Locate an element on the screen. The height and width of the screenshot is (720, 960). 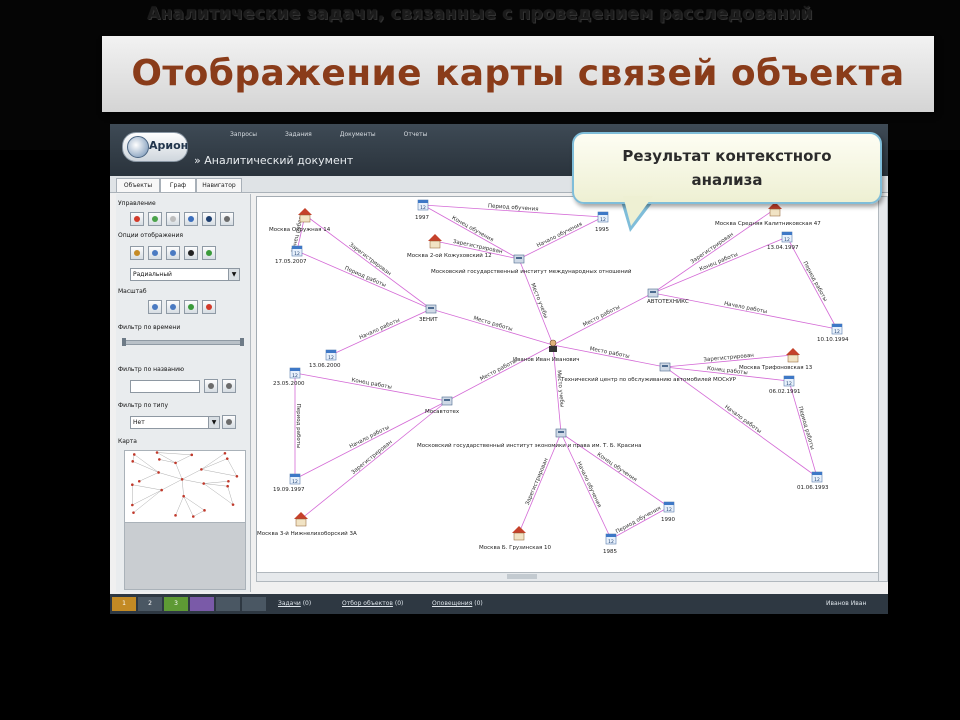
graph-edge-label: Начало обучения is located at coordinates (559, 235).